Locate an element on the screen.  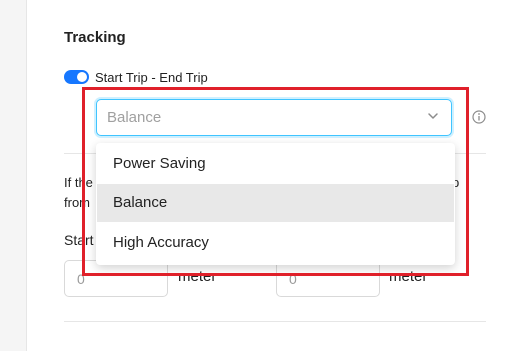
start-end-trip-toggle is located at coordinates (76, 77).